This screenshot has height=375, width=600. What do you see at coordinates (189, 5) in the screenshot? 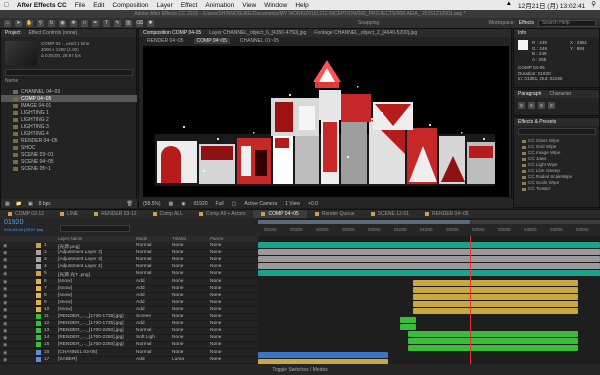
I see `menu-effect: Effect` at bounding box center [189, 5].